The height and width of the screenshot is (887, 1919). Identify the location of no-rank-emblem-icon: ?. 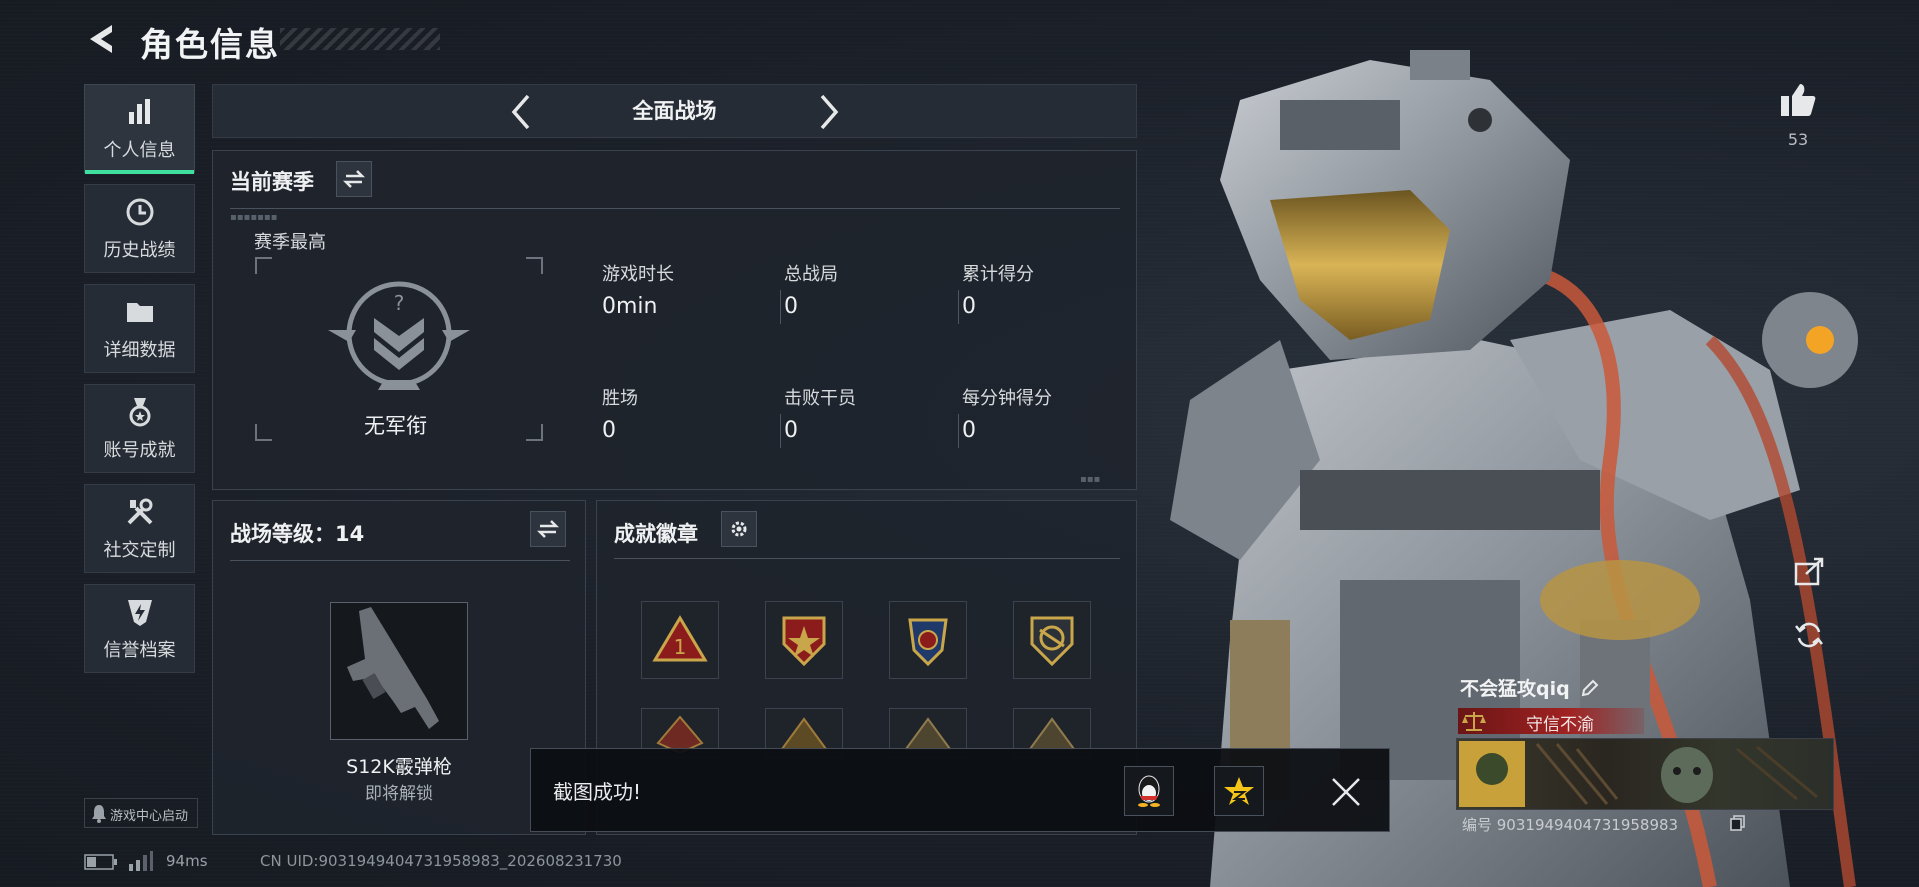
(399, 335).